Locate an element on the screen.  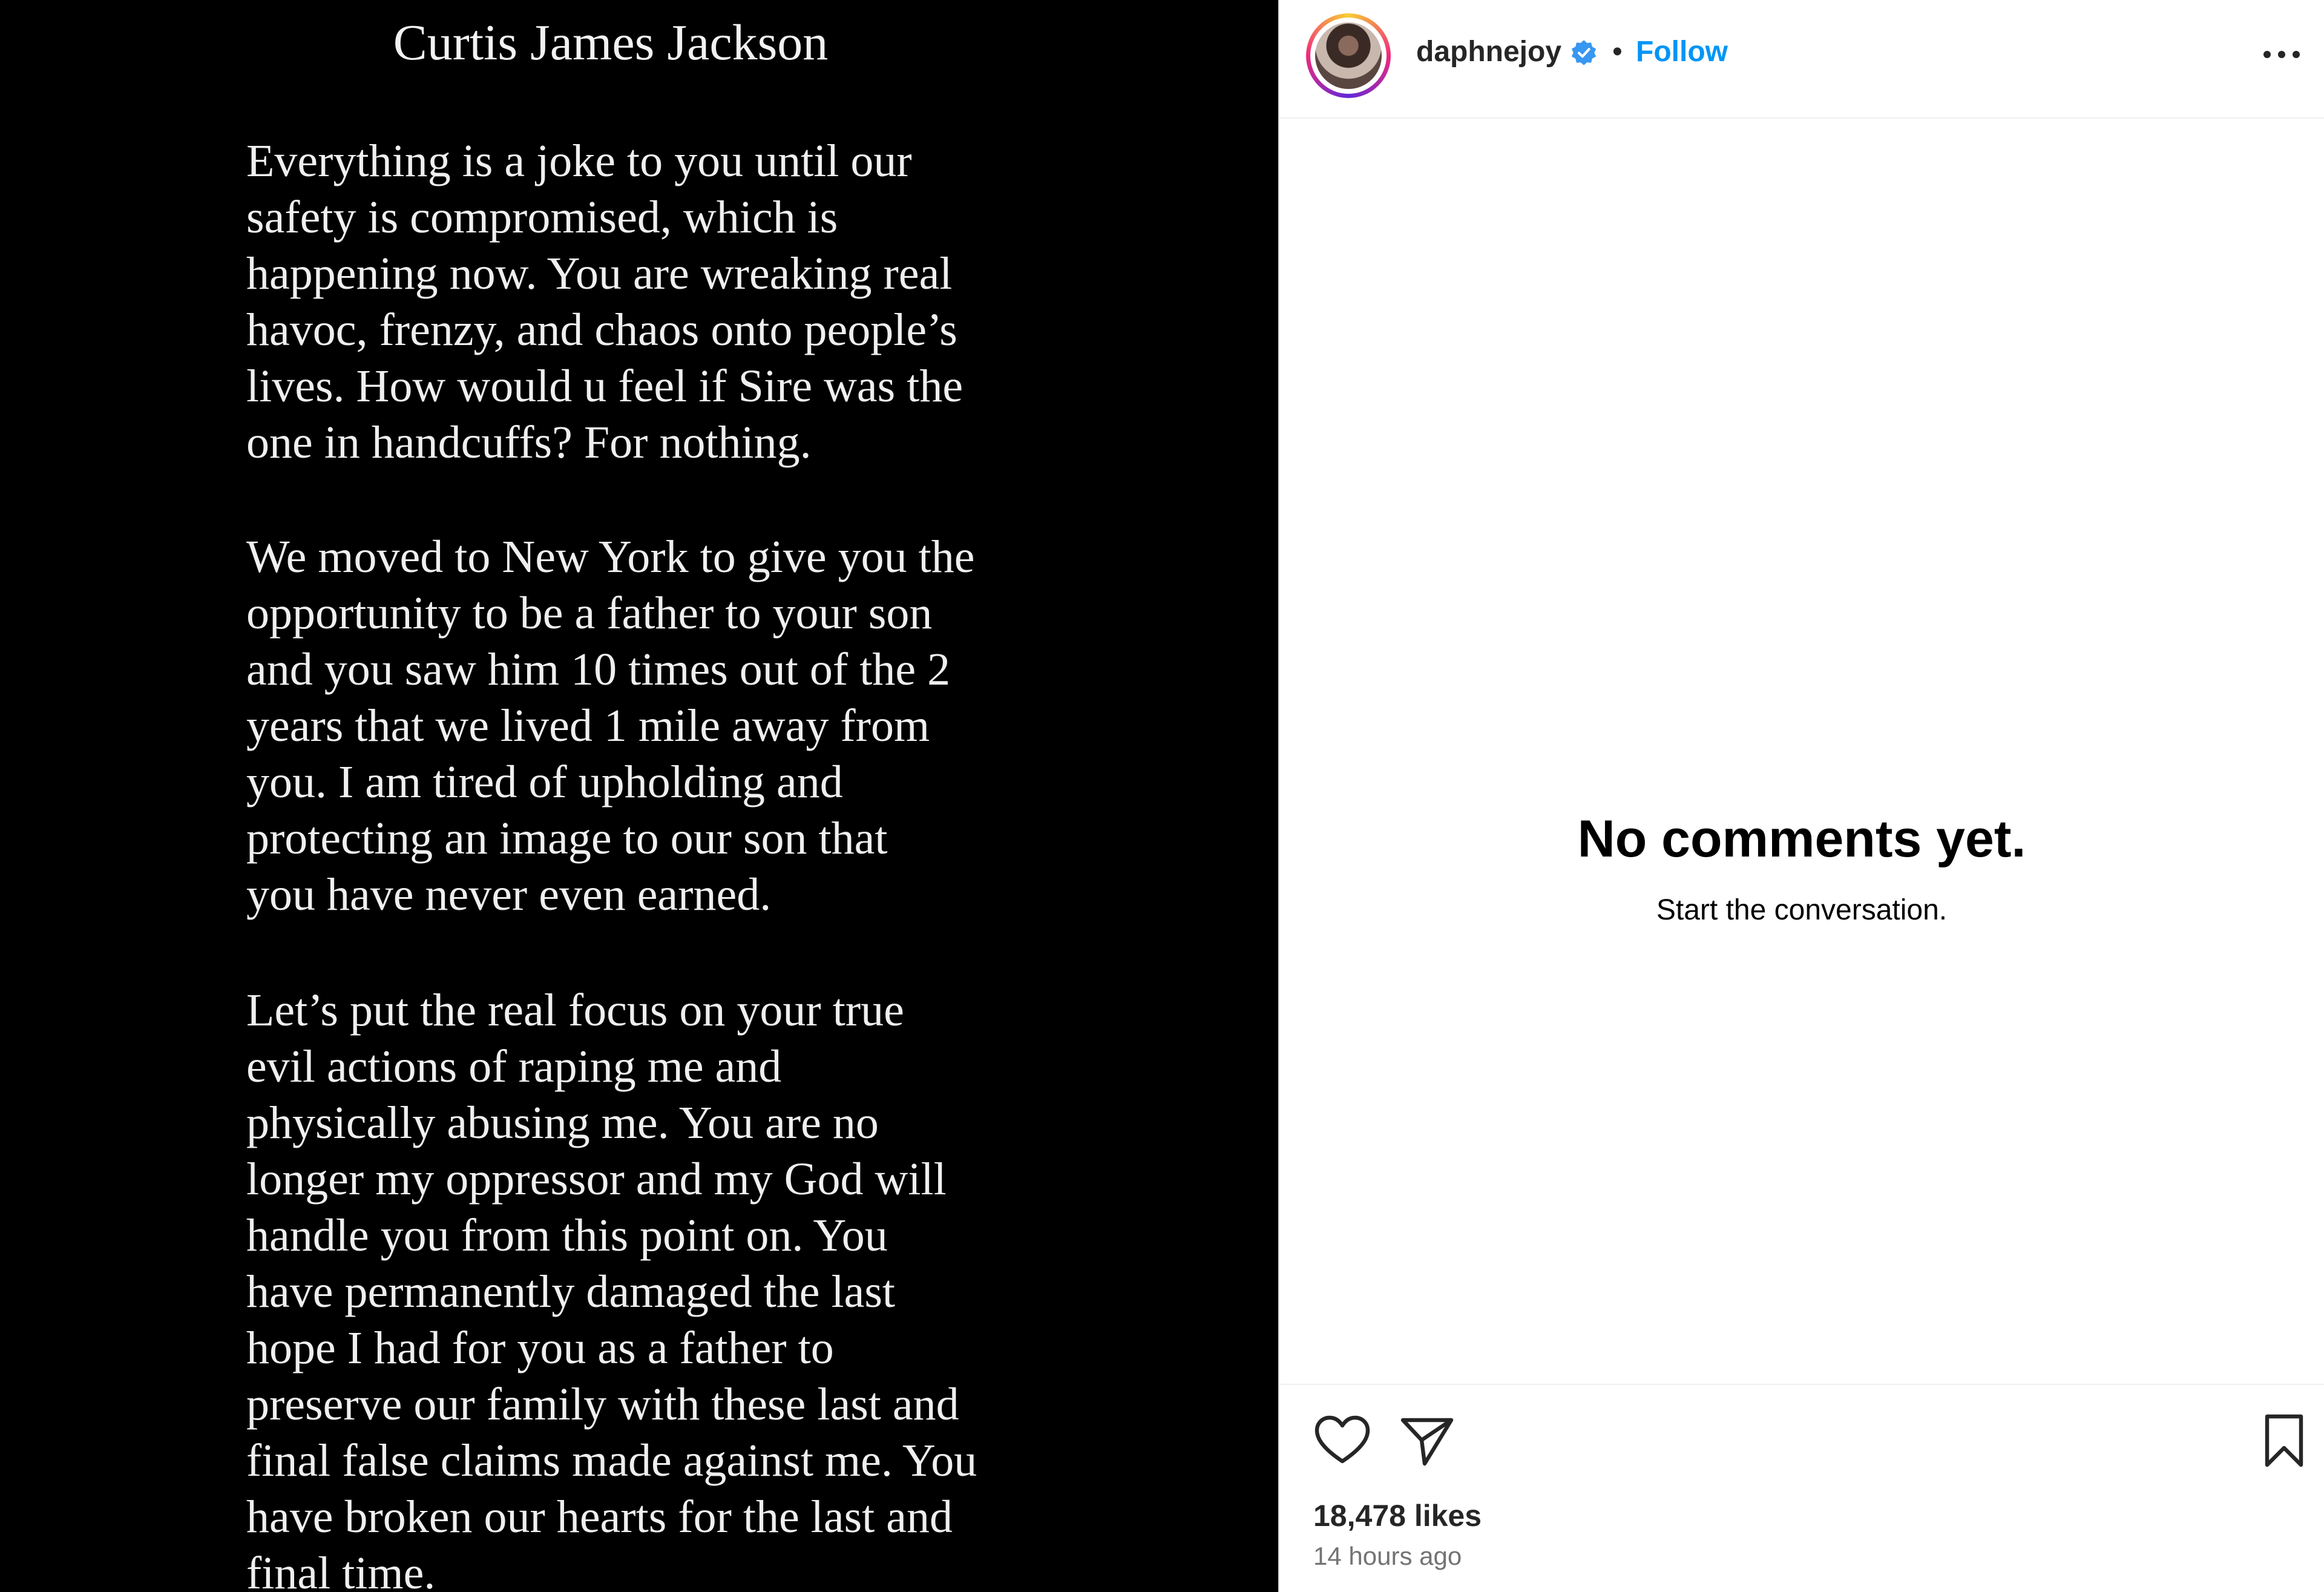
story-line: have broken our hearts for the last and is located at coordinates (599, 1517).